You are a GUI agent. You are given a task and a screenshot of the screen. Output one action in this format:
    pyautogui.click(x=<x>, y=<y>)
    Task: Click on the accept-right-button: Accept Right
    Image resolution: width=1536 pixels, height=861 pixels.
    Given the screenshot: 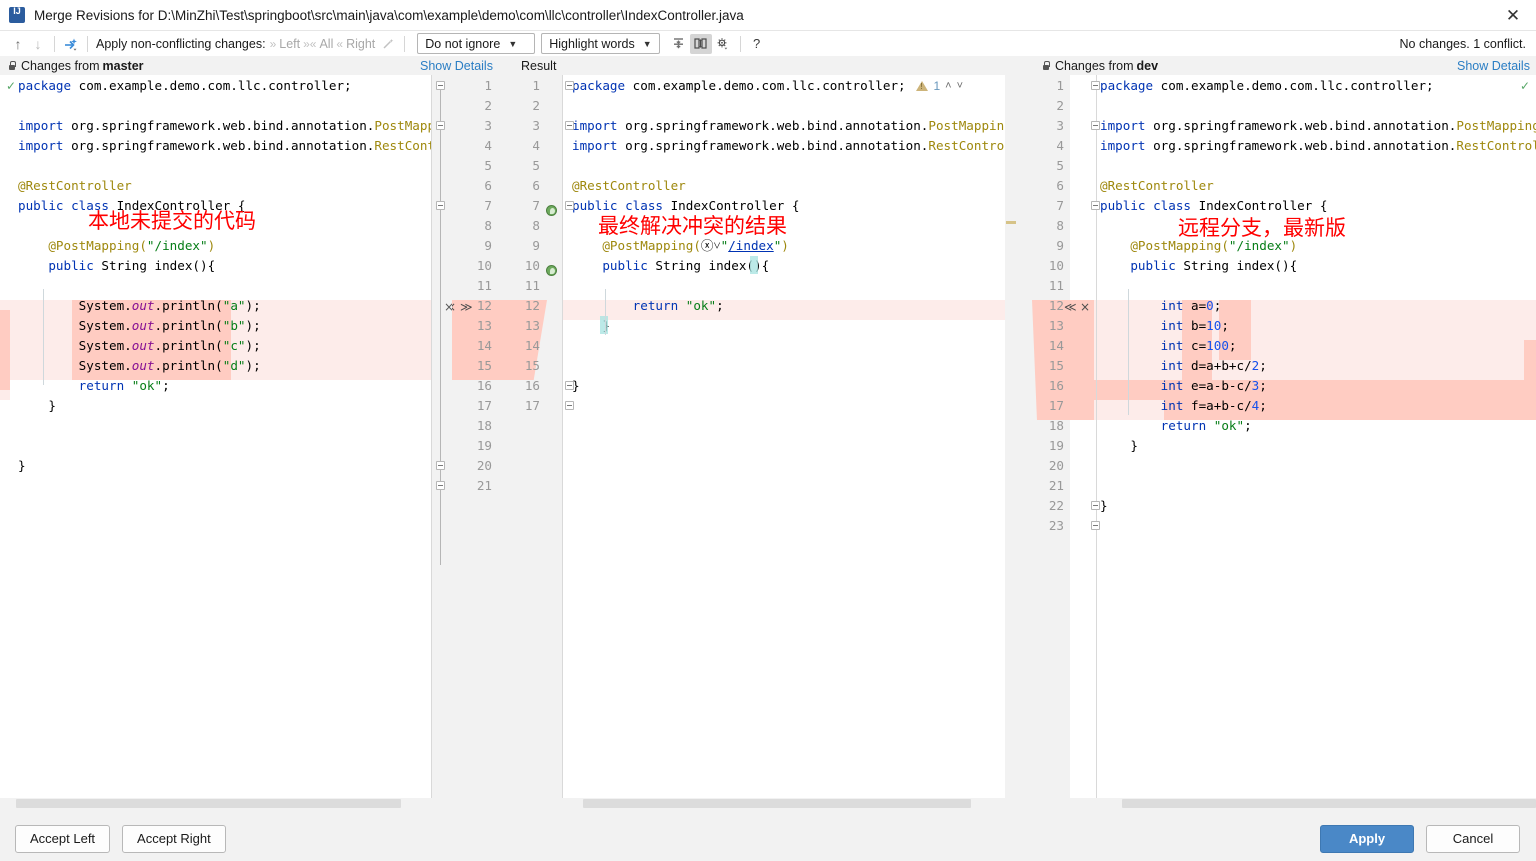 What is the action you would take?
    pyautogui.click(x=174, y=838)
    